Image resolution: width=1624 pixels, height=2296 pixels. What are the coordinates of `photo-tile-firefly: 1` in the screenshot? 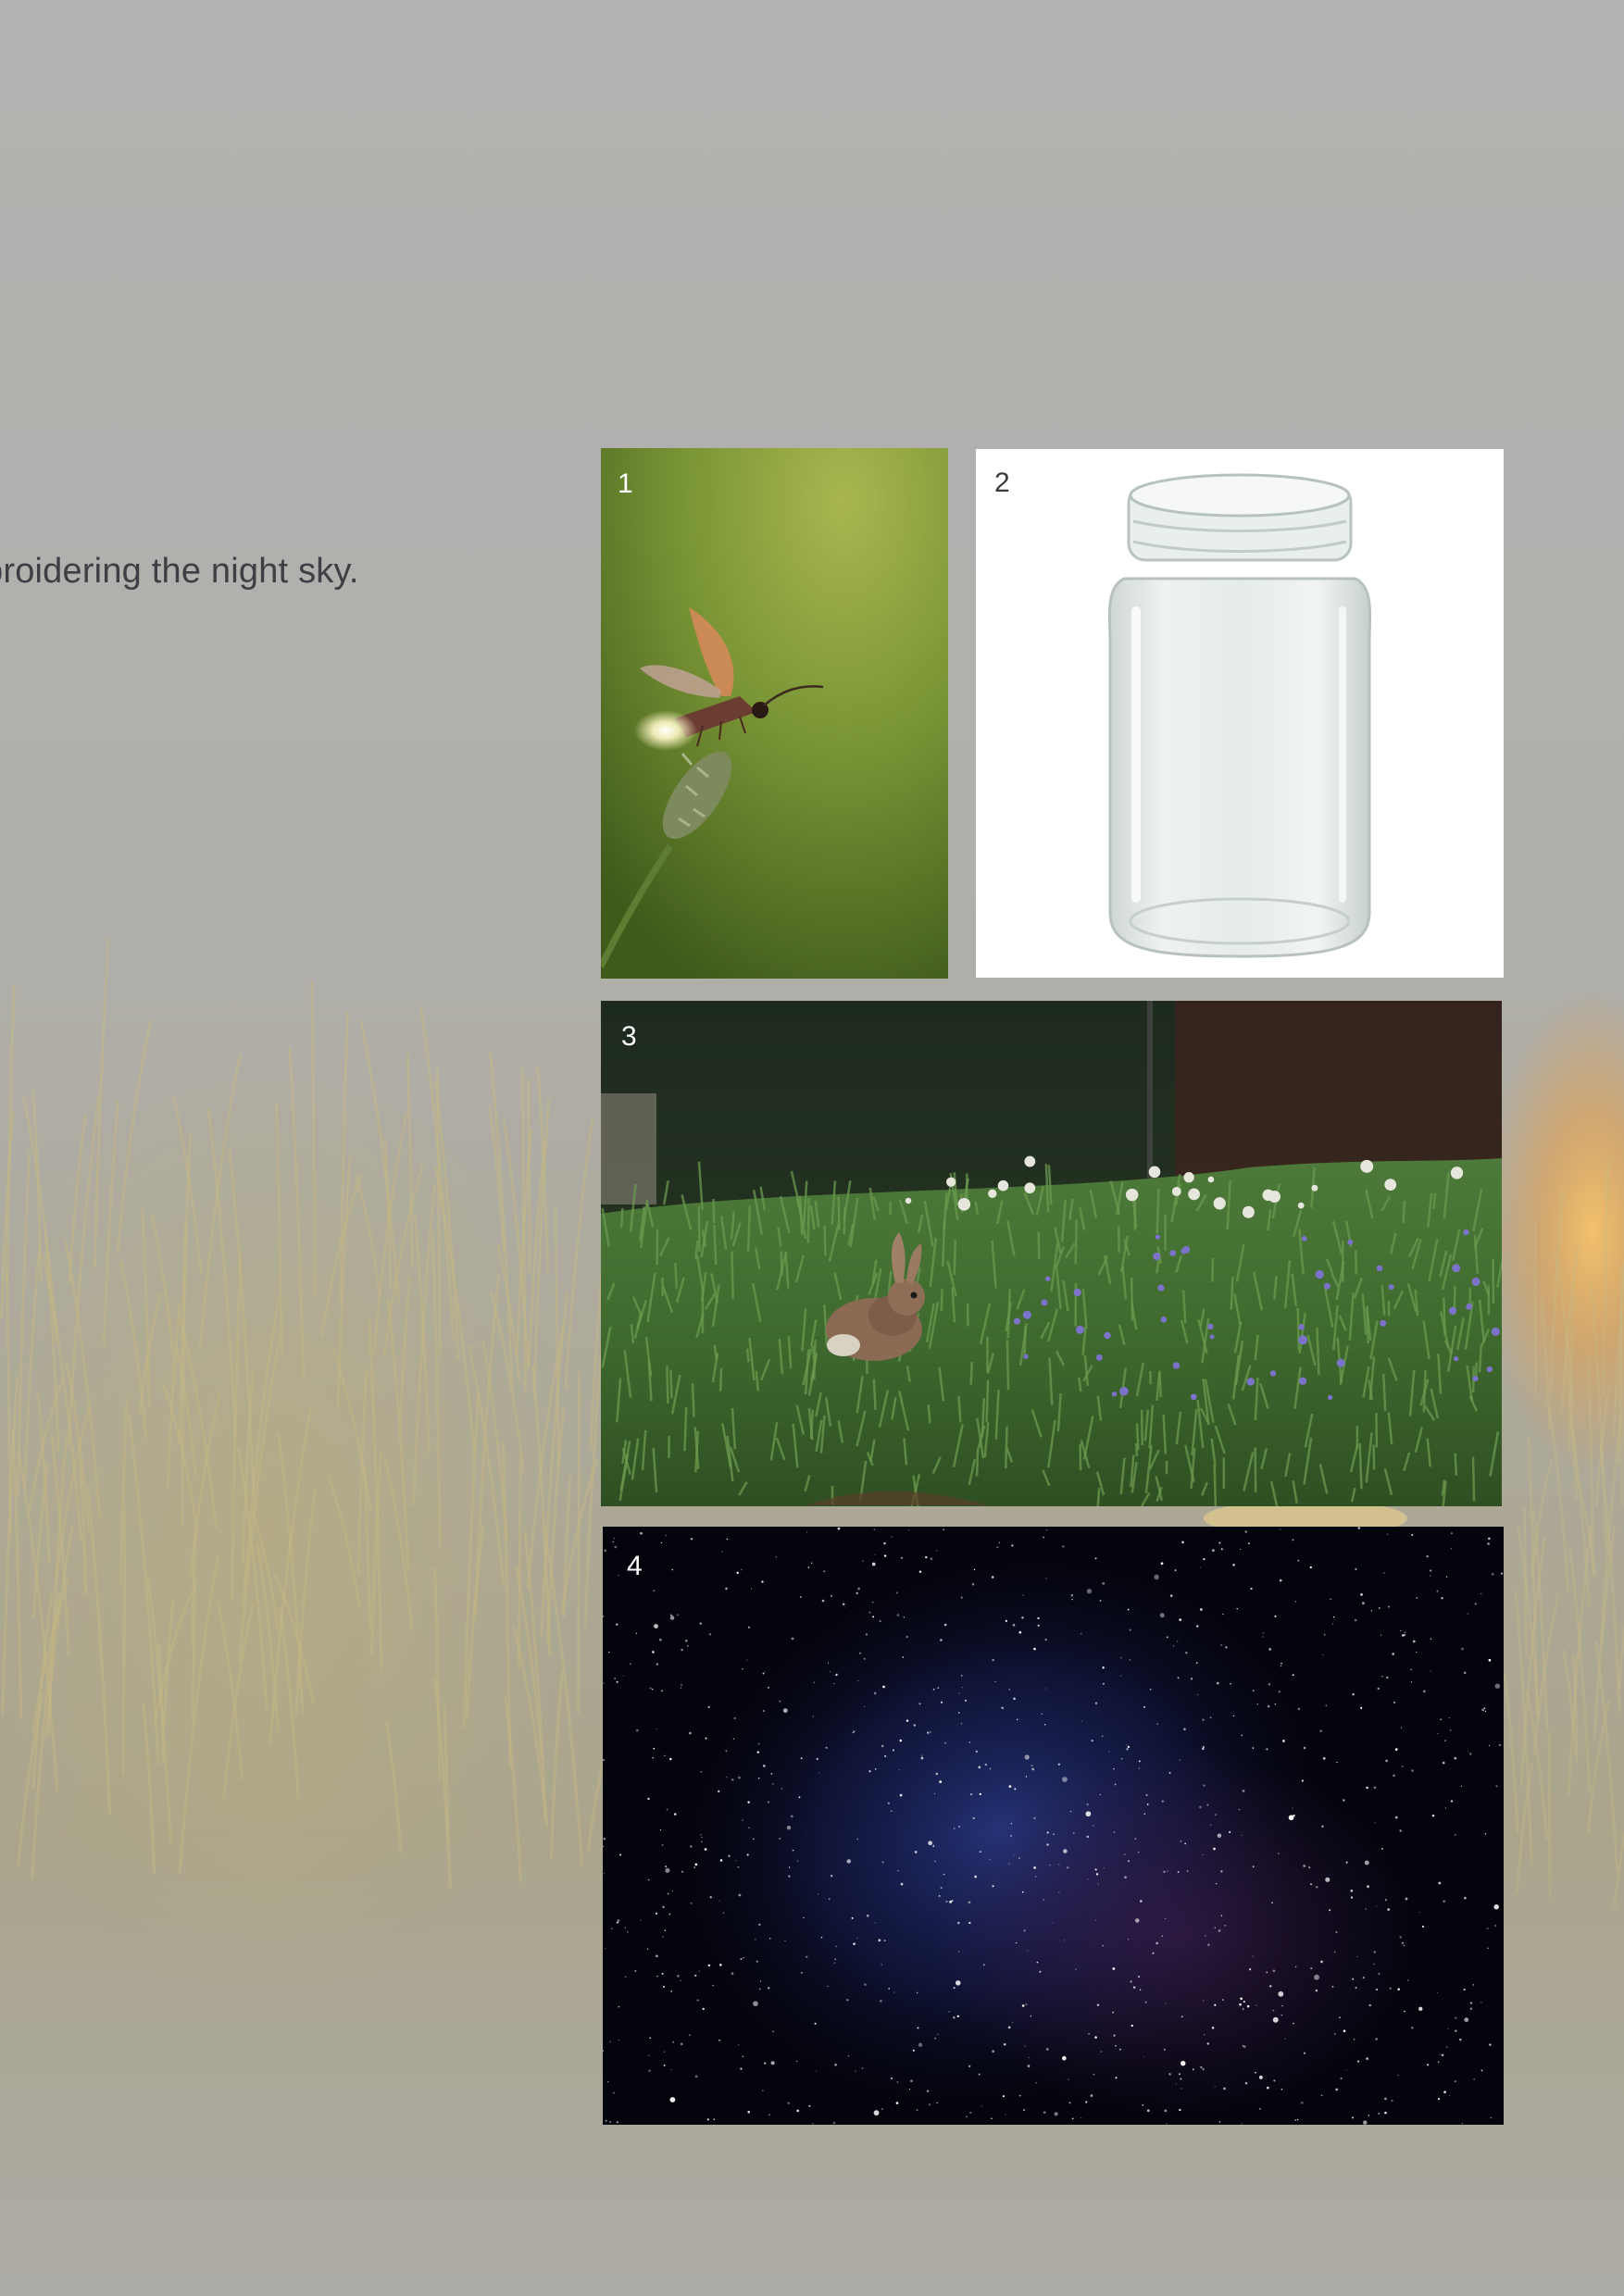 It's located at (774, 713).